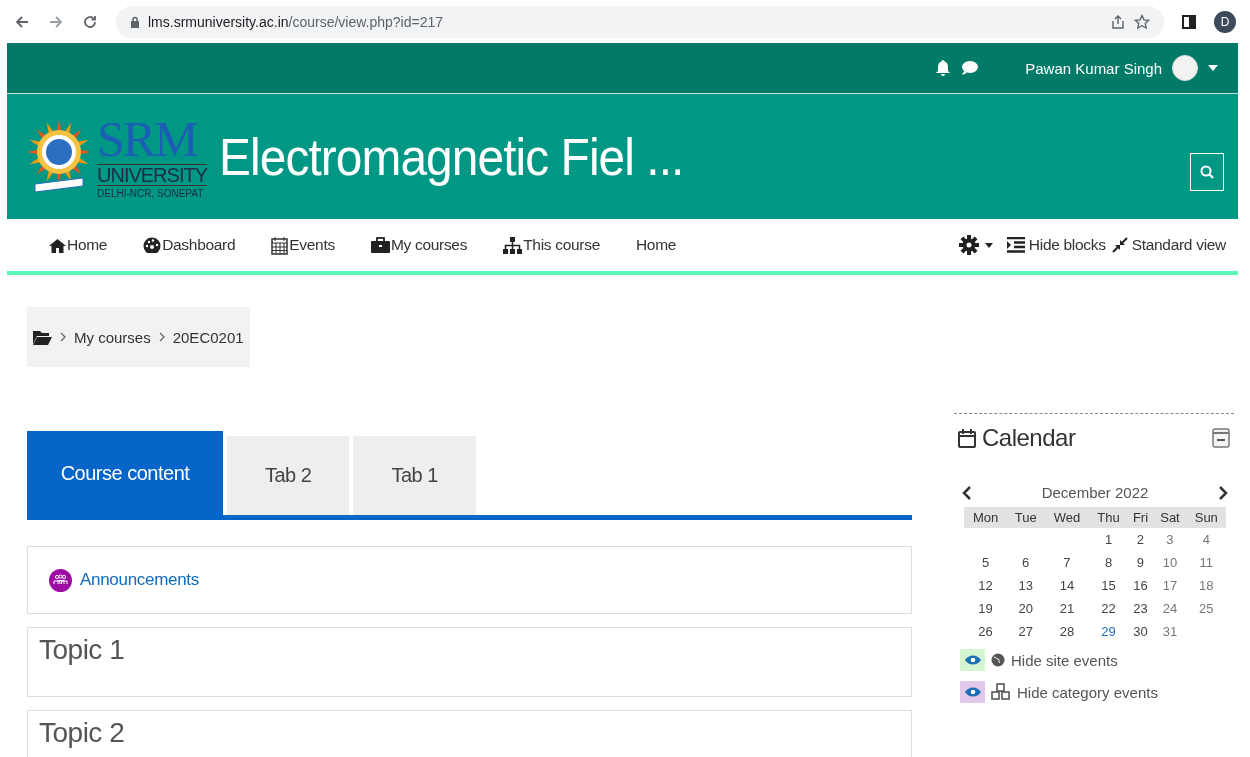  I want to click on user-avatar, so click(1185, 68).